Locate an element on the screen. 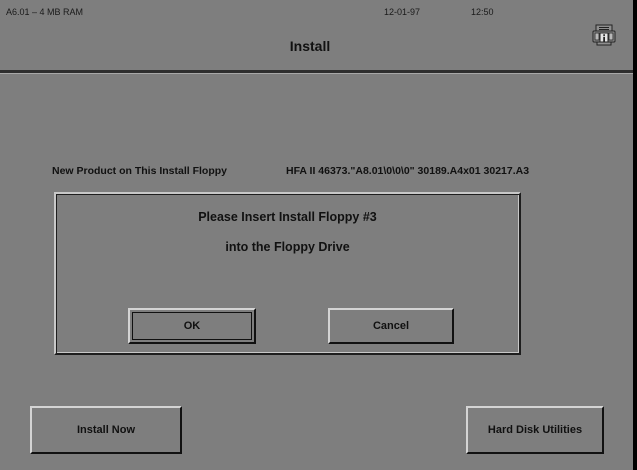 The image size is (637, 470). title-divider is located at coordinates (316, 72).